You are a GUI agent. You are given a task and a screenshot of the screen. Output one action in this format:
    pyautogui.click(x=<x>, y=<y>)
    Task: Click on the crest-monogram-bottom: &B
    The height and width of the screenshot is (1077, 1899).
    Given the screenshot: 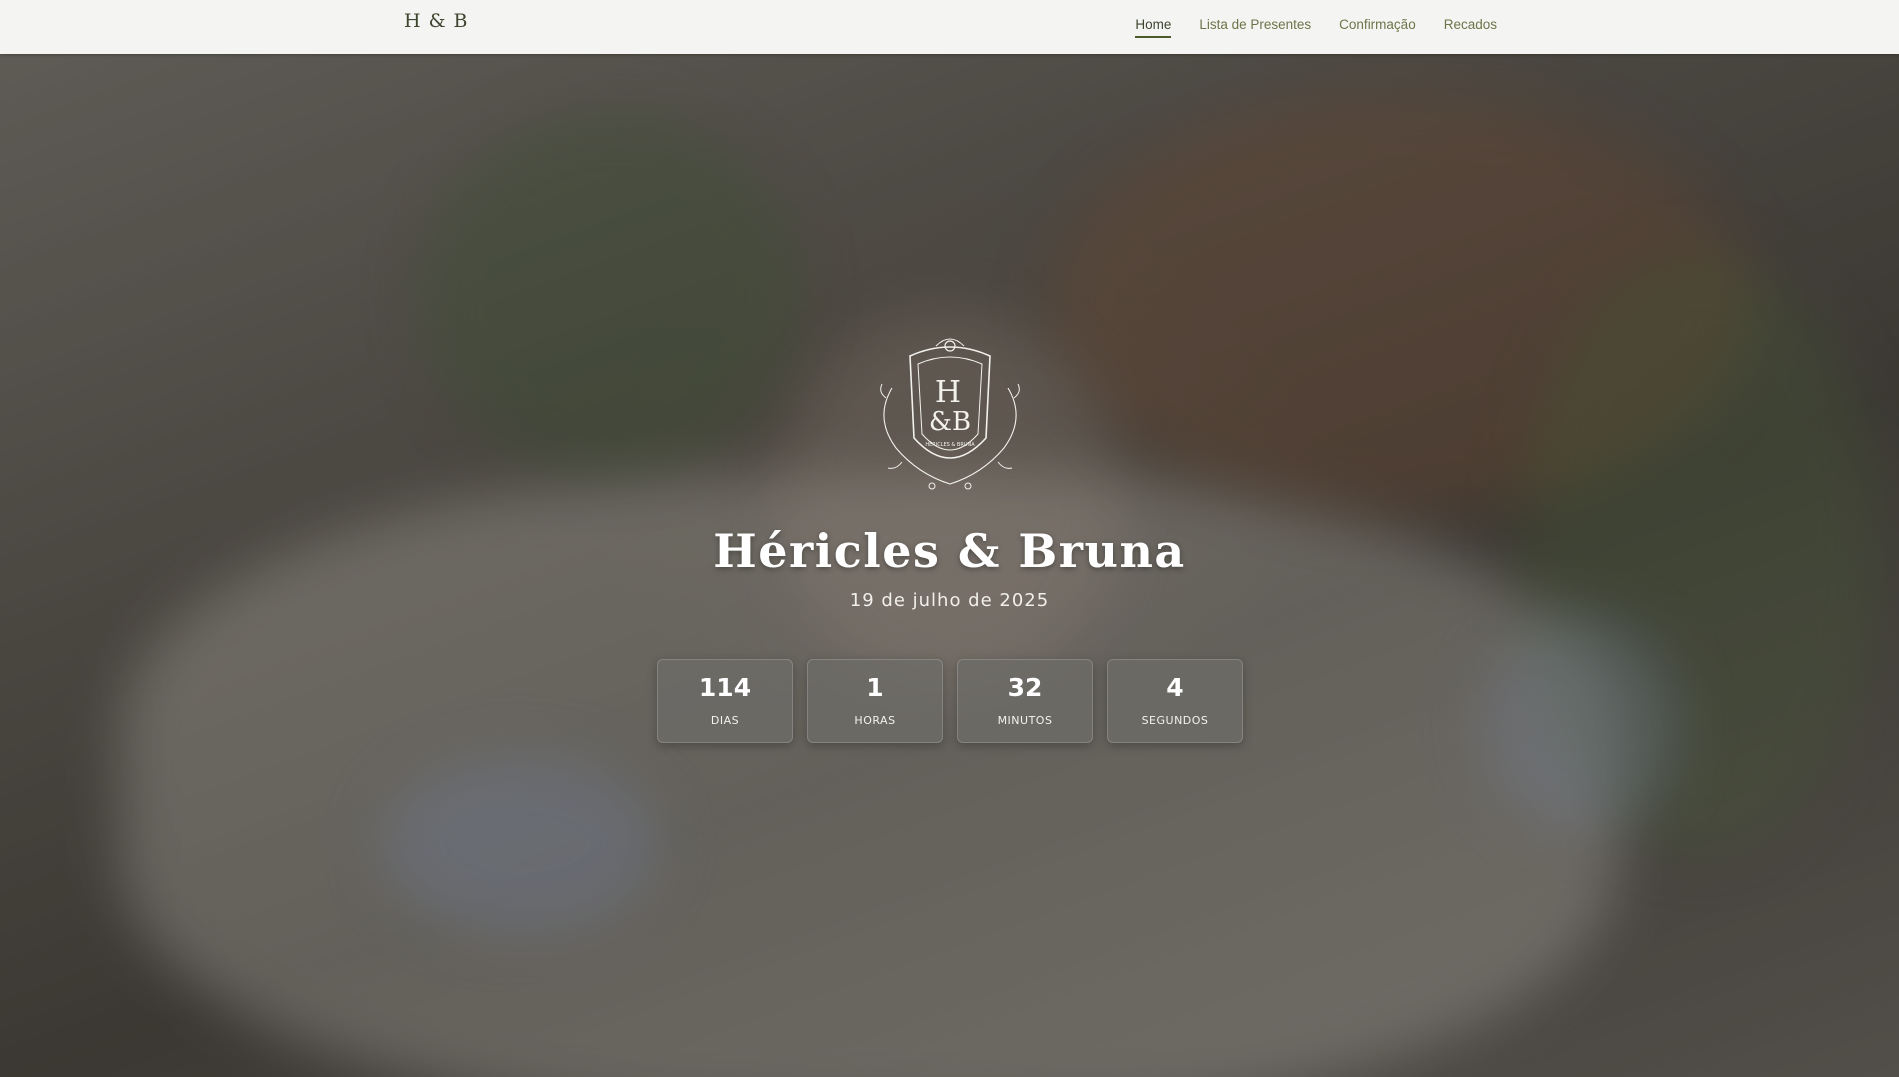 What is the action you would take?
    pyautogui.click(x=950, y=422)
    